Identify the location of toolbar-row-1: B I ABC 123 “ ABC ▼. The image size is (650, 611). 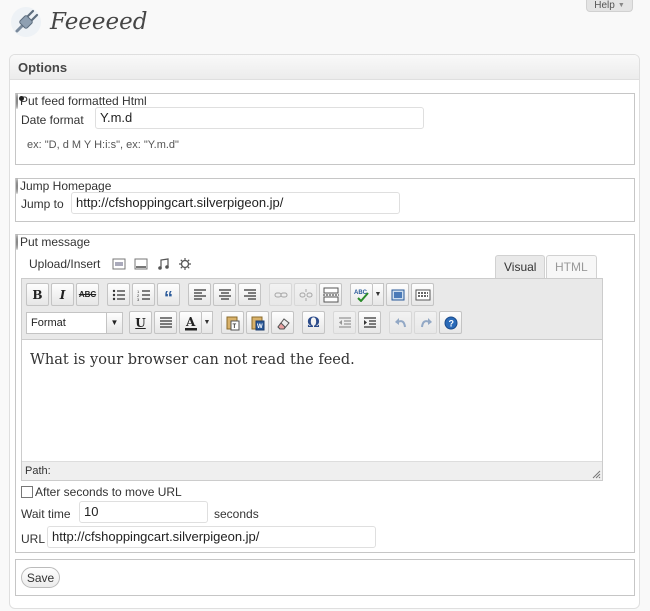
(231, 295).